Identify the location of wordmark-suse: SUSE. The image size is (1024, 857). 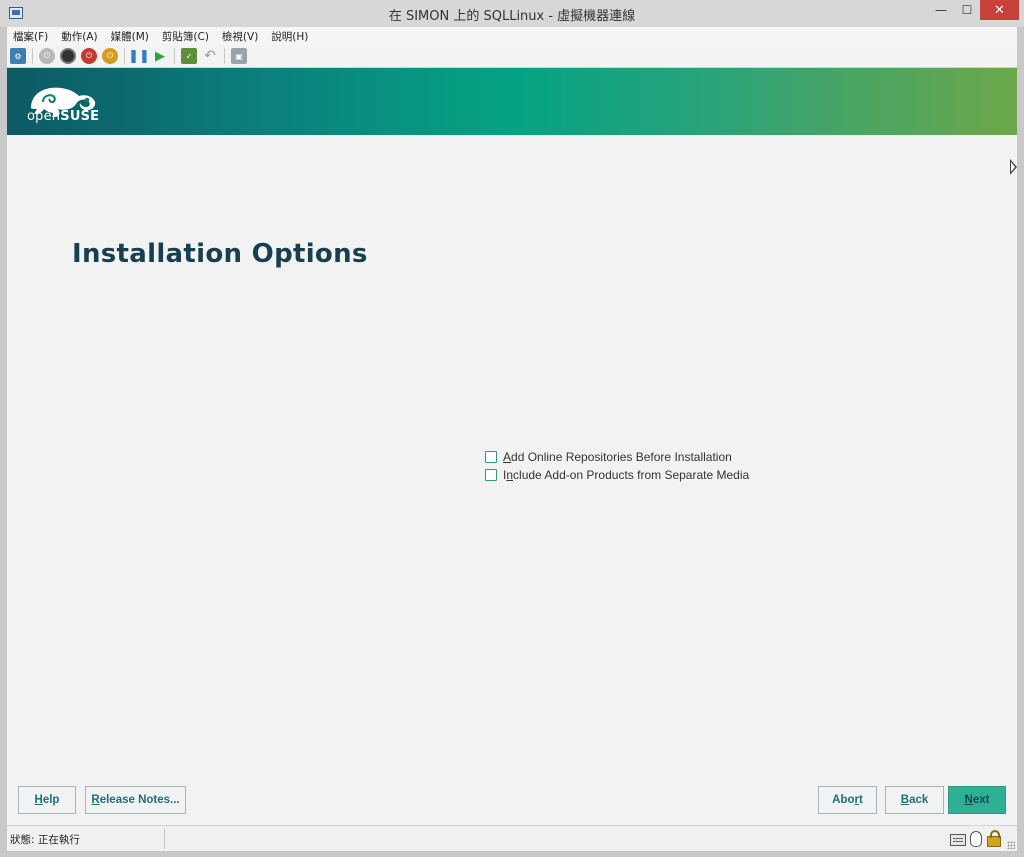
(80, 116).